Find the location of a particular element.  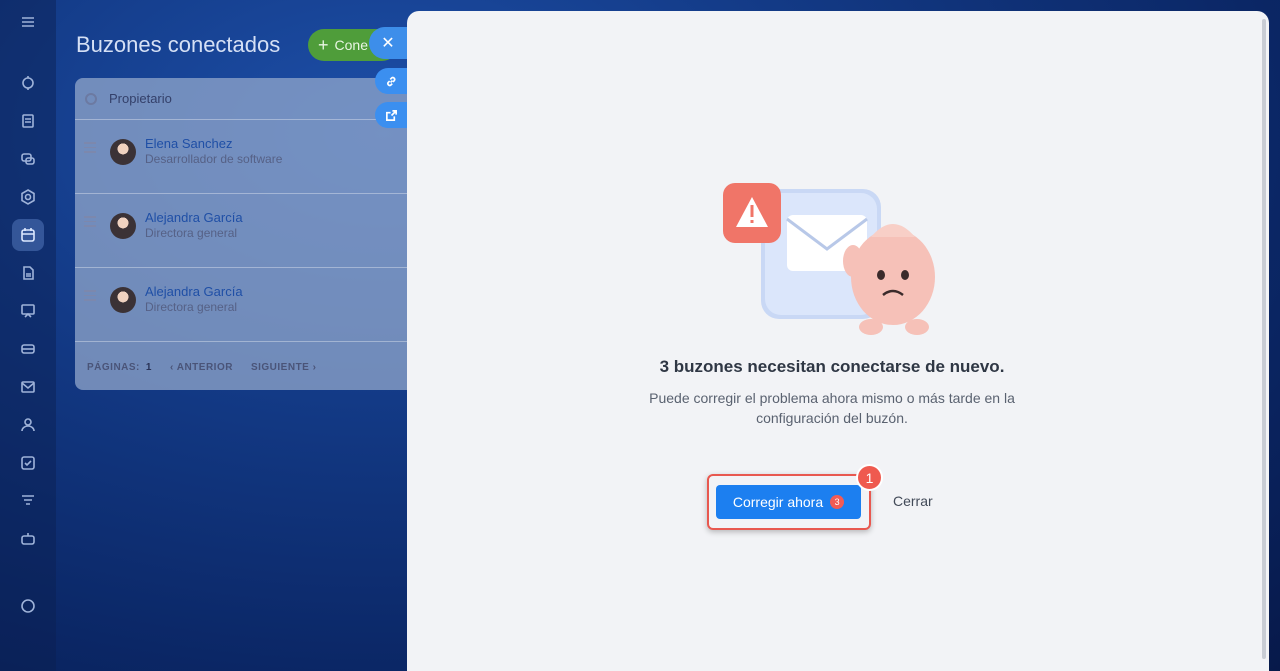

document-icon is located at coordinates (28, 121).